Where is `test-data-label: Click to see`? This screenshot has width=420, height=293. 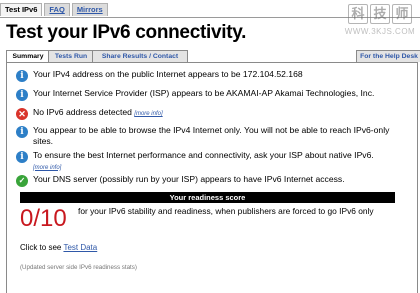
test-data-label: Click to see is located at coordinates (41, 247).